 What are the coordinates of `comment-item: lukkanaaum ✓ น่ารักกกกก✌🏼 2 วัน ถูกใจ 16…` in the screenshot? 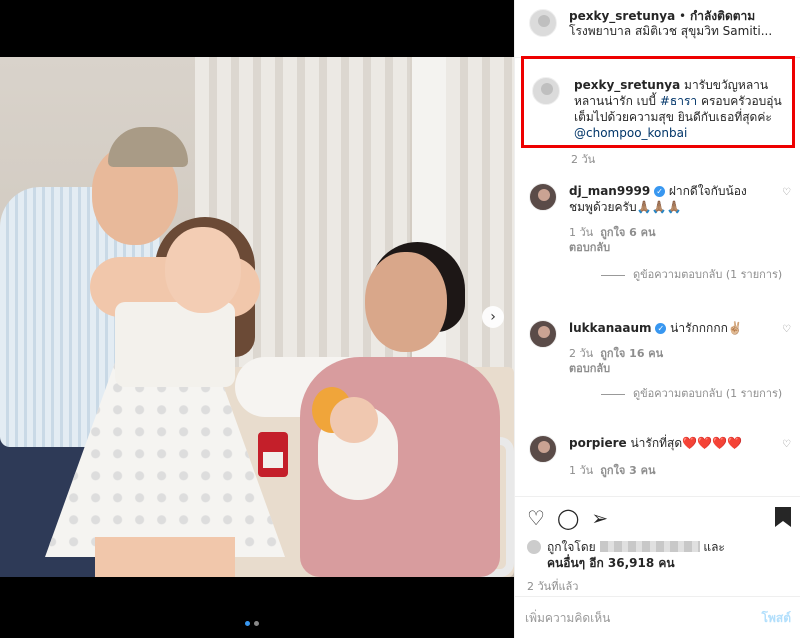 It's located at (660, 348).